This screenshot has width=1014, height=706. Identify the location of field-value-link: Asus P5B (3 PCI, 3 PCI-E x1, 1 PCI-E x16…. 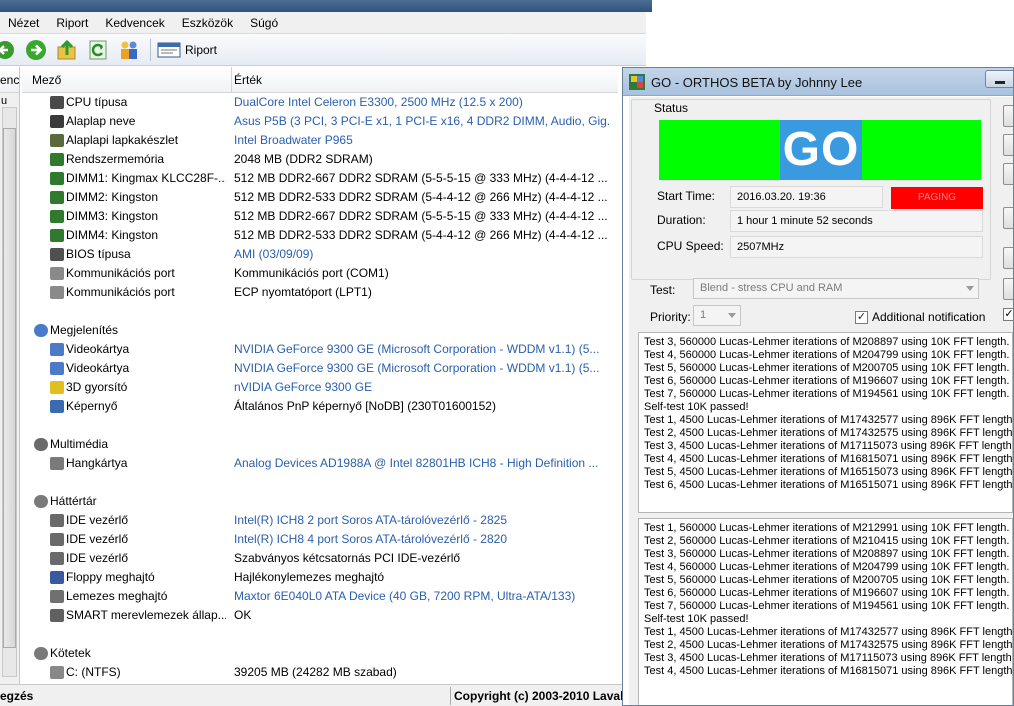
(422, 121).